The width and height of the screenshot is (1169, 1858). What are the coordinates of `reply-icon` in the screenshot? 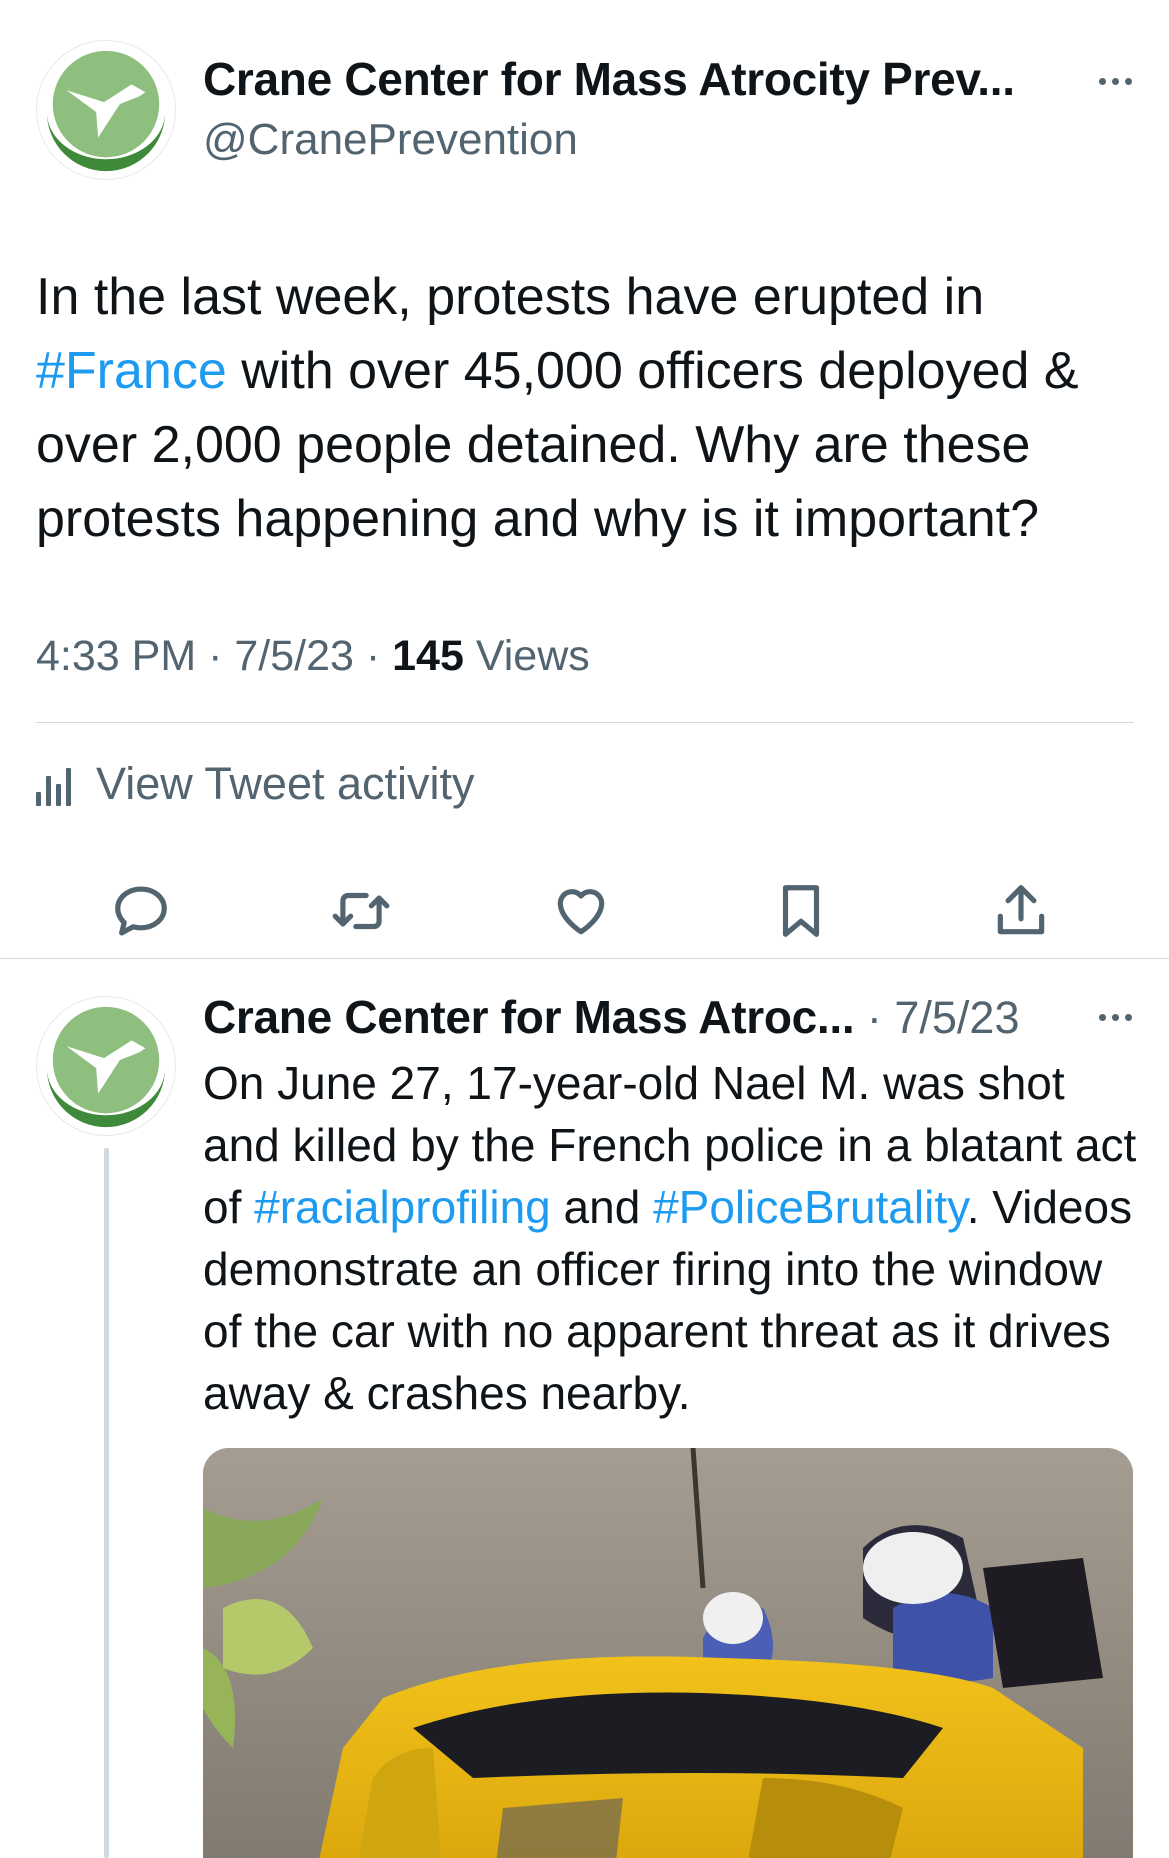 It's located at (141, 911).